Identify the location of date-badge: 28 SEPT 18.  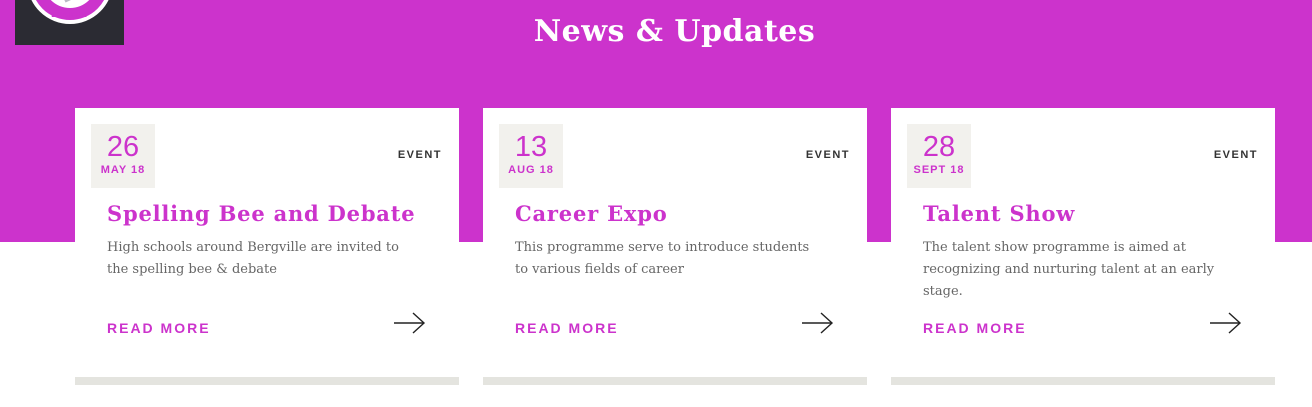
(939, 156).